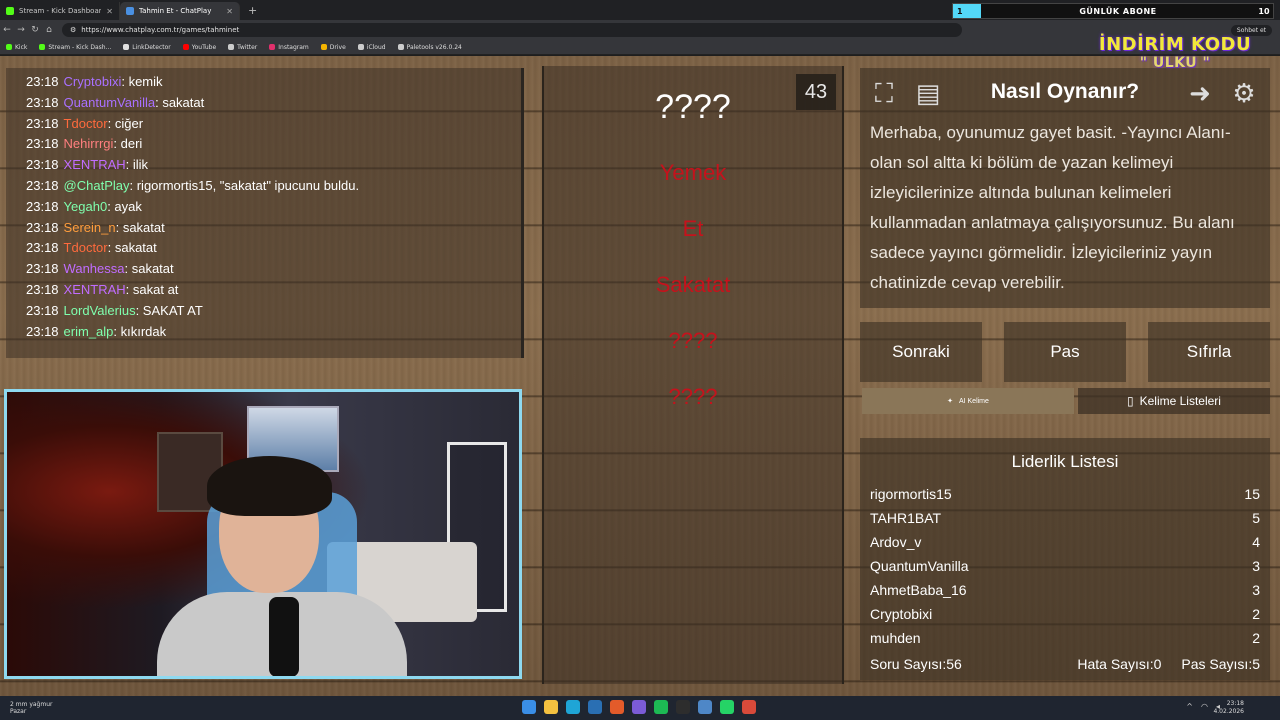 The width and height of the screenshot is (1280, 720). What do you see at coordinates (242, 47) in the screenshot?
I see `bookmark-twitter: Twitter` at bounding box center [242, 47].